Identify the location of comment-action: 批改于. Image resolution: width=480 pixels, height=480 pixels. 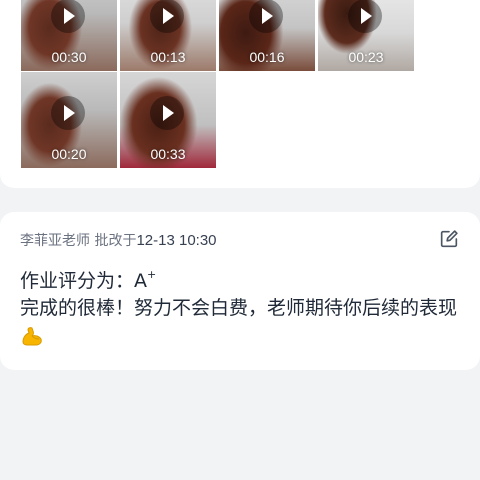
(115, 241).